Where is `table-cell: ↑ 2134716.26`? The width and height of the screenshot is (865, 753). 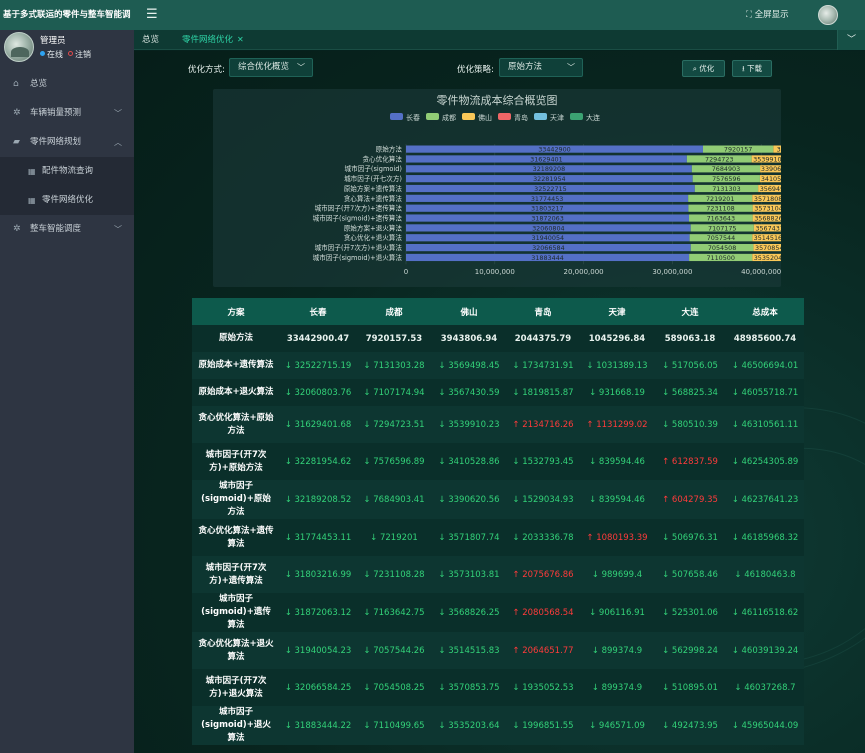
table-cell: ↑ 2134716.26 is located at coordinates (543, 424).